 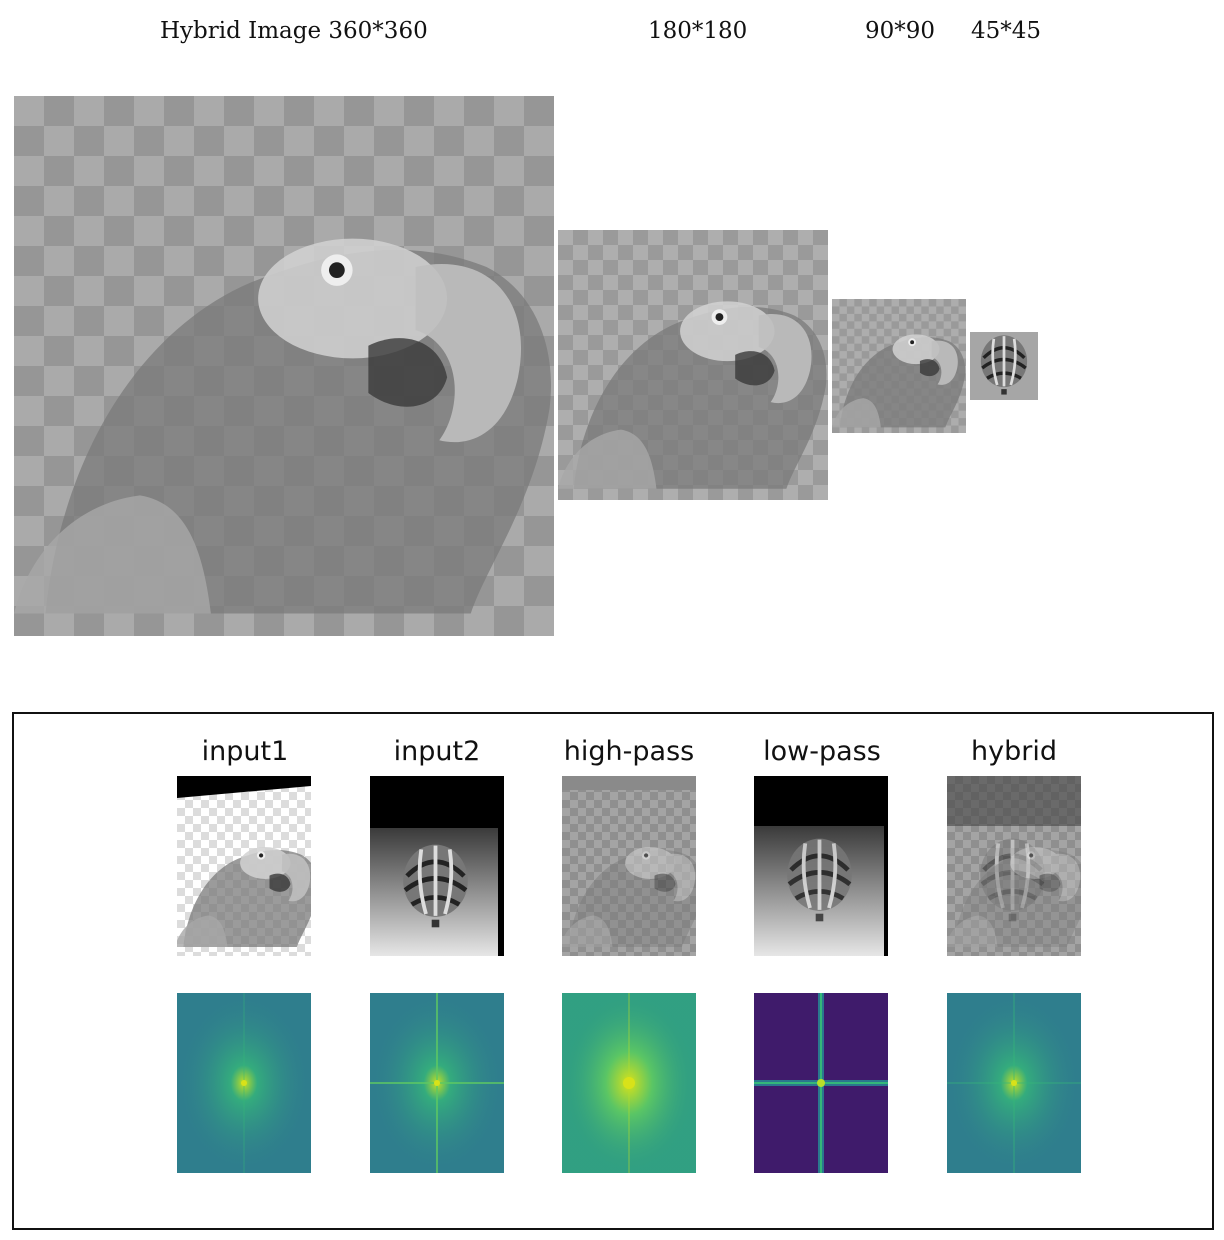 What do you see at coordinates (437, 866) in the screenshot?
I see `input2-image` at bounding box center [437, 866].